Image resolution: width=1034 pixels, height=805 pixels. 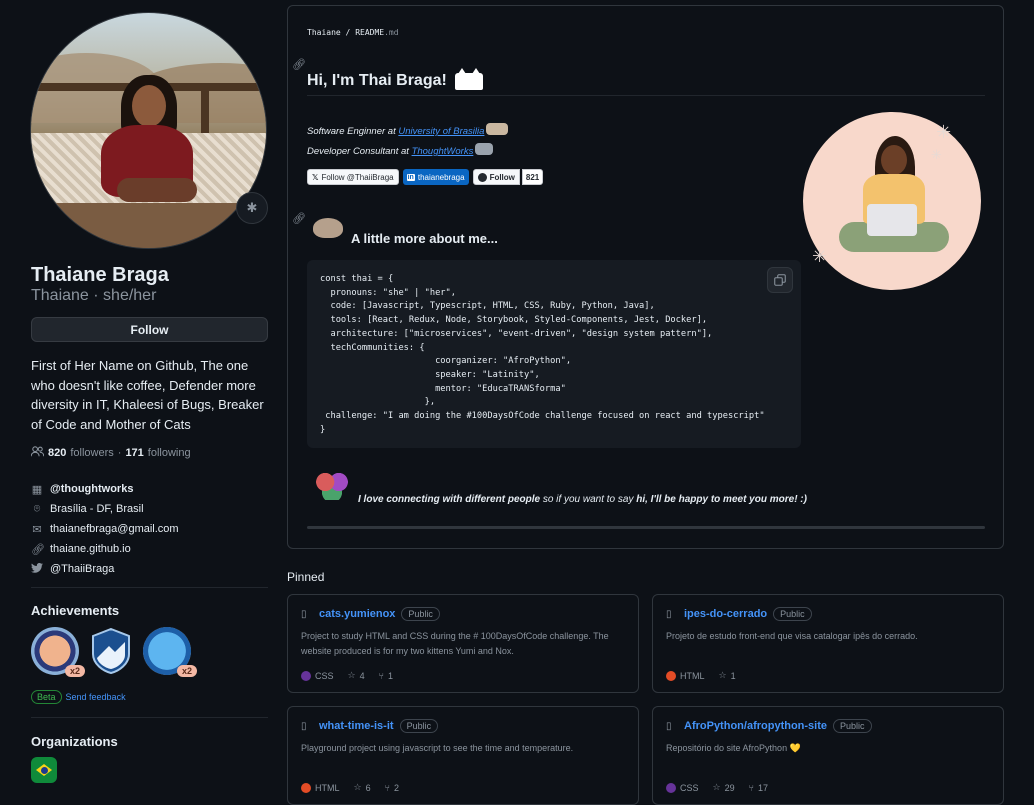 What do you see at coordinates (733, 748) in the screenshot?
I see `repo-description: Repositório do site AfroPython 💛` at bounding box center [733, 748].